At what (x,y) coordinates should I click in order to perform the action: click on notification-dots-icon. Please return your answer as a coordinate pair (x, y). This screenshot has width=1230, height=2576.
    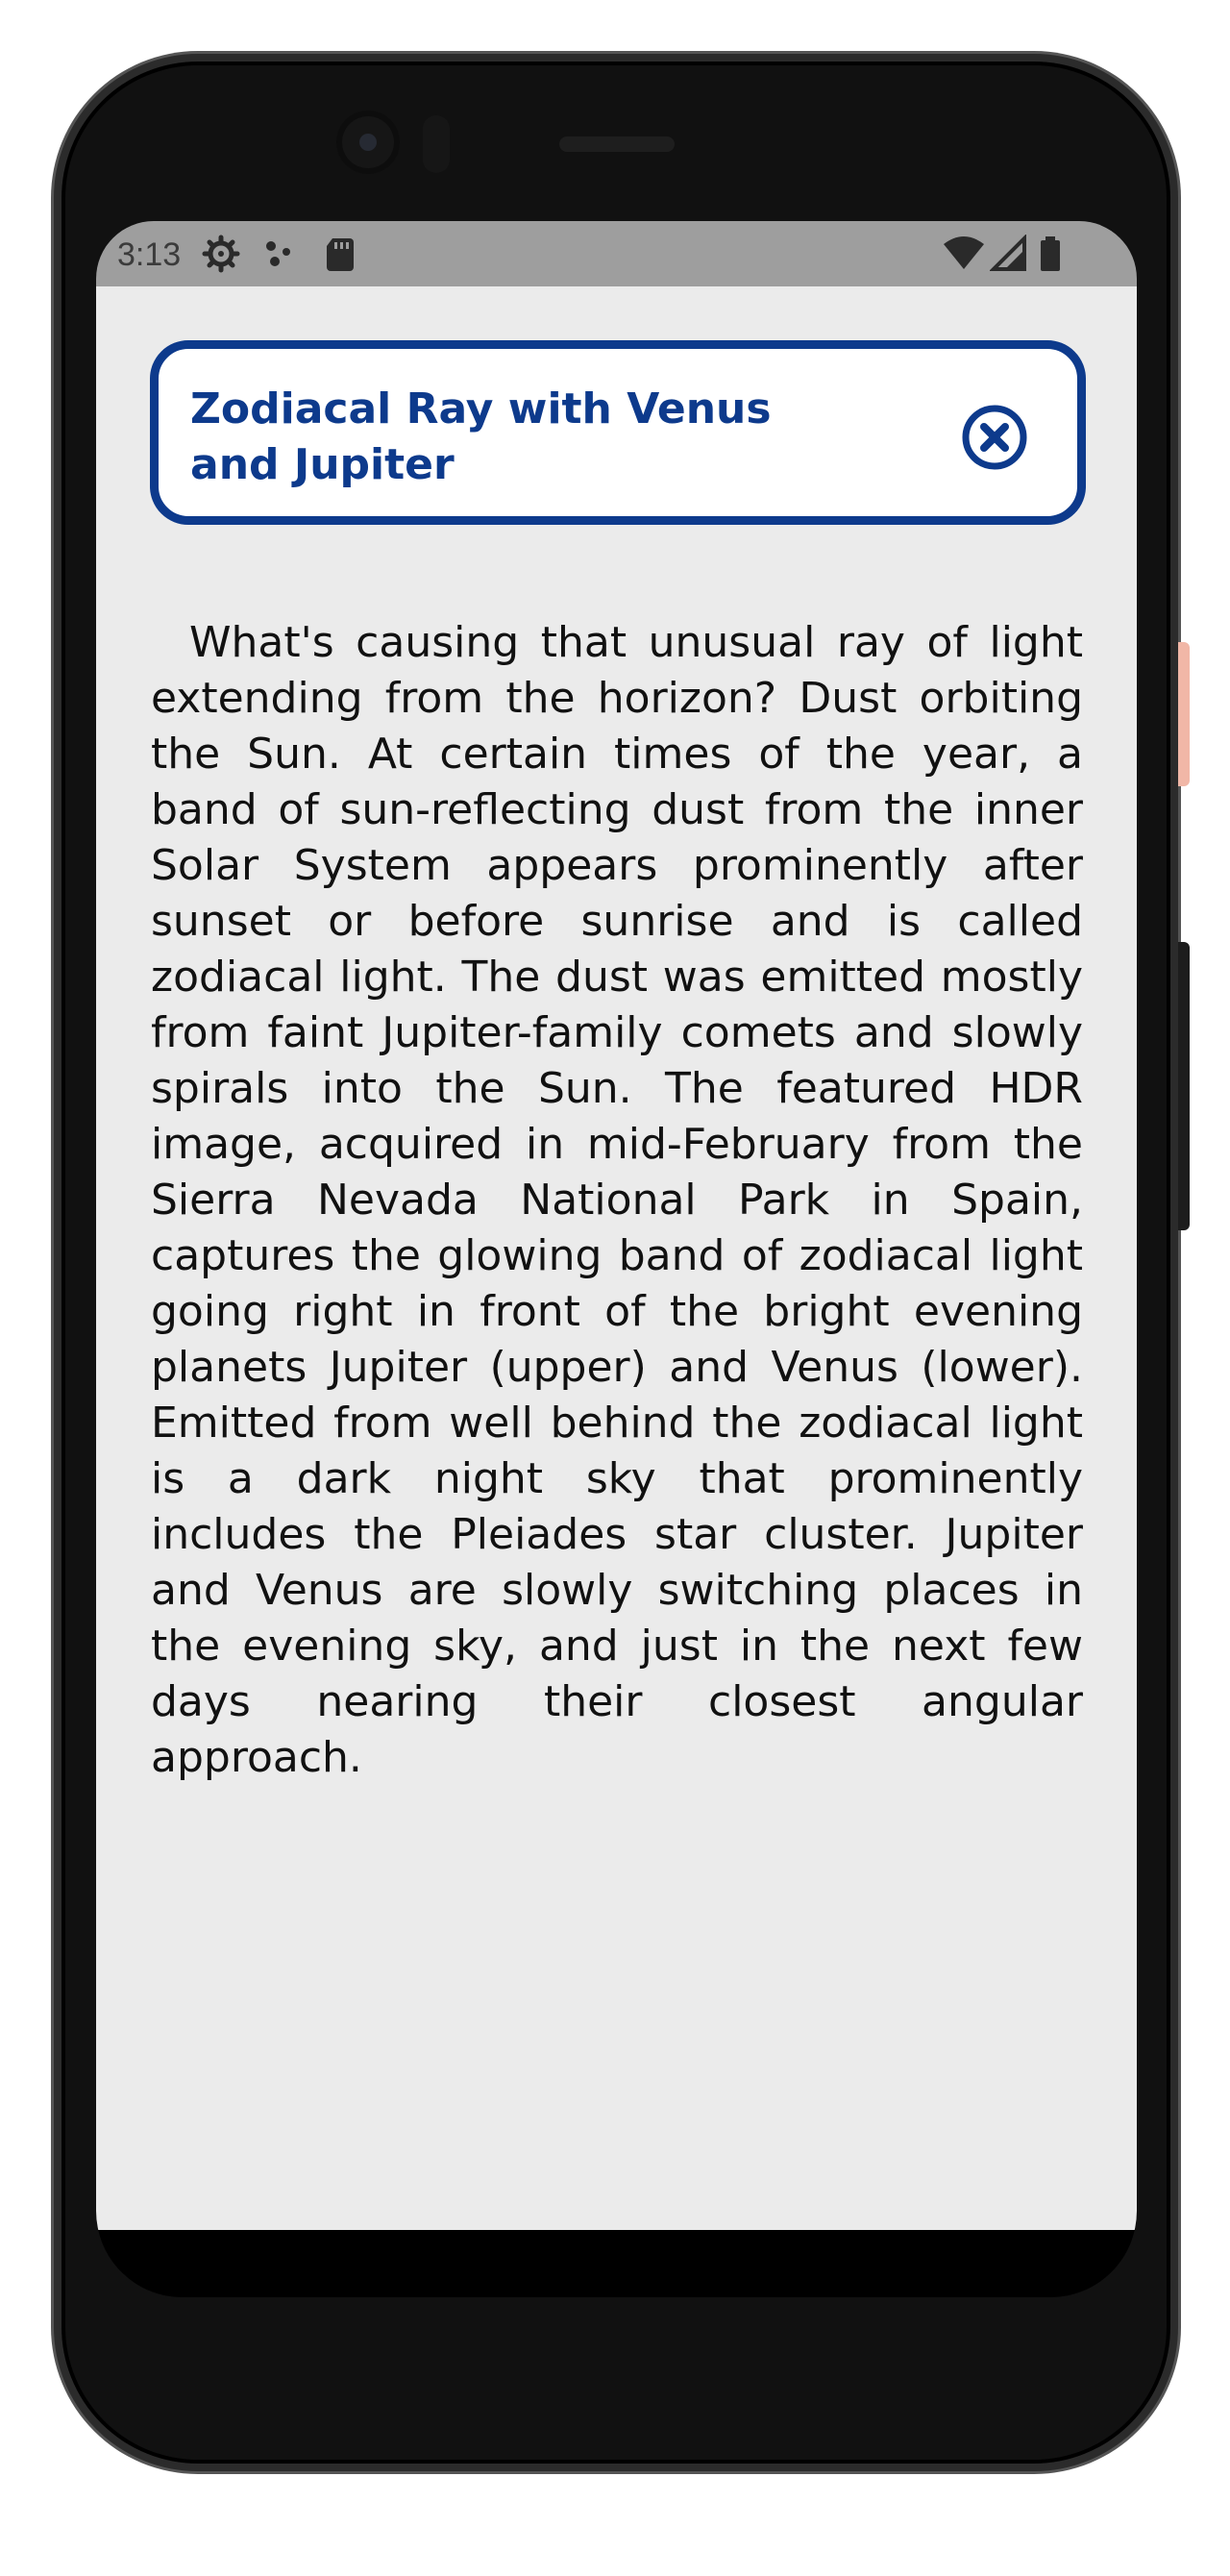
    Looking at the image, I should click on (281, 256).